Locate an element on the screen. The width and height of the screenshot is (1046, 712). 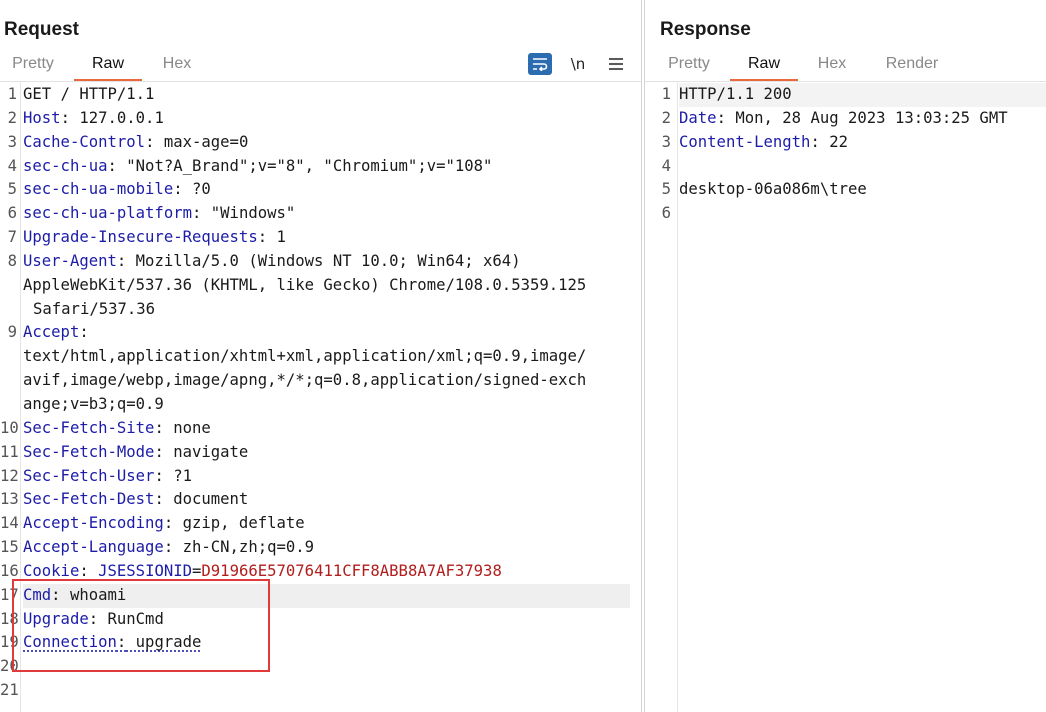
line-number: 11 is located at coordinates (9, 451).